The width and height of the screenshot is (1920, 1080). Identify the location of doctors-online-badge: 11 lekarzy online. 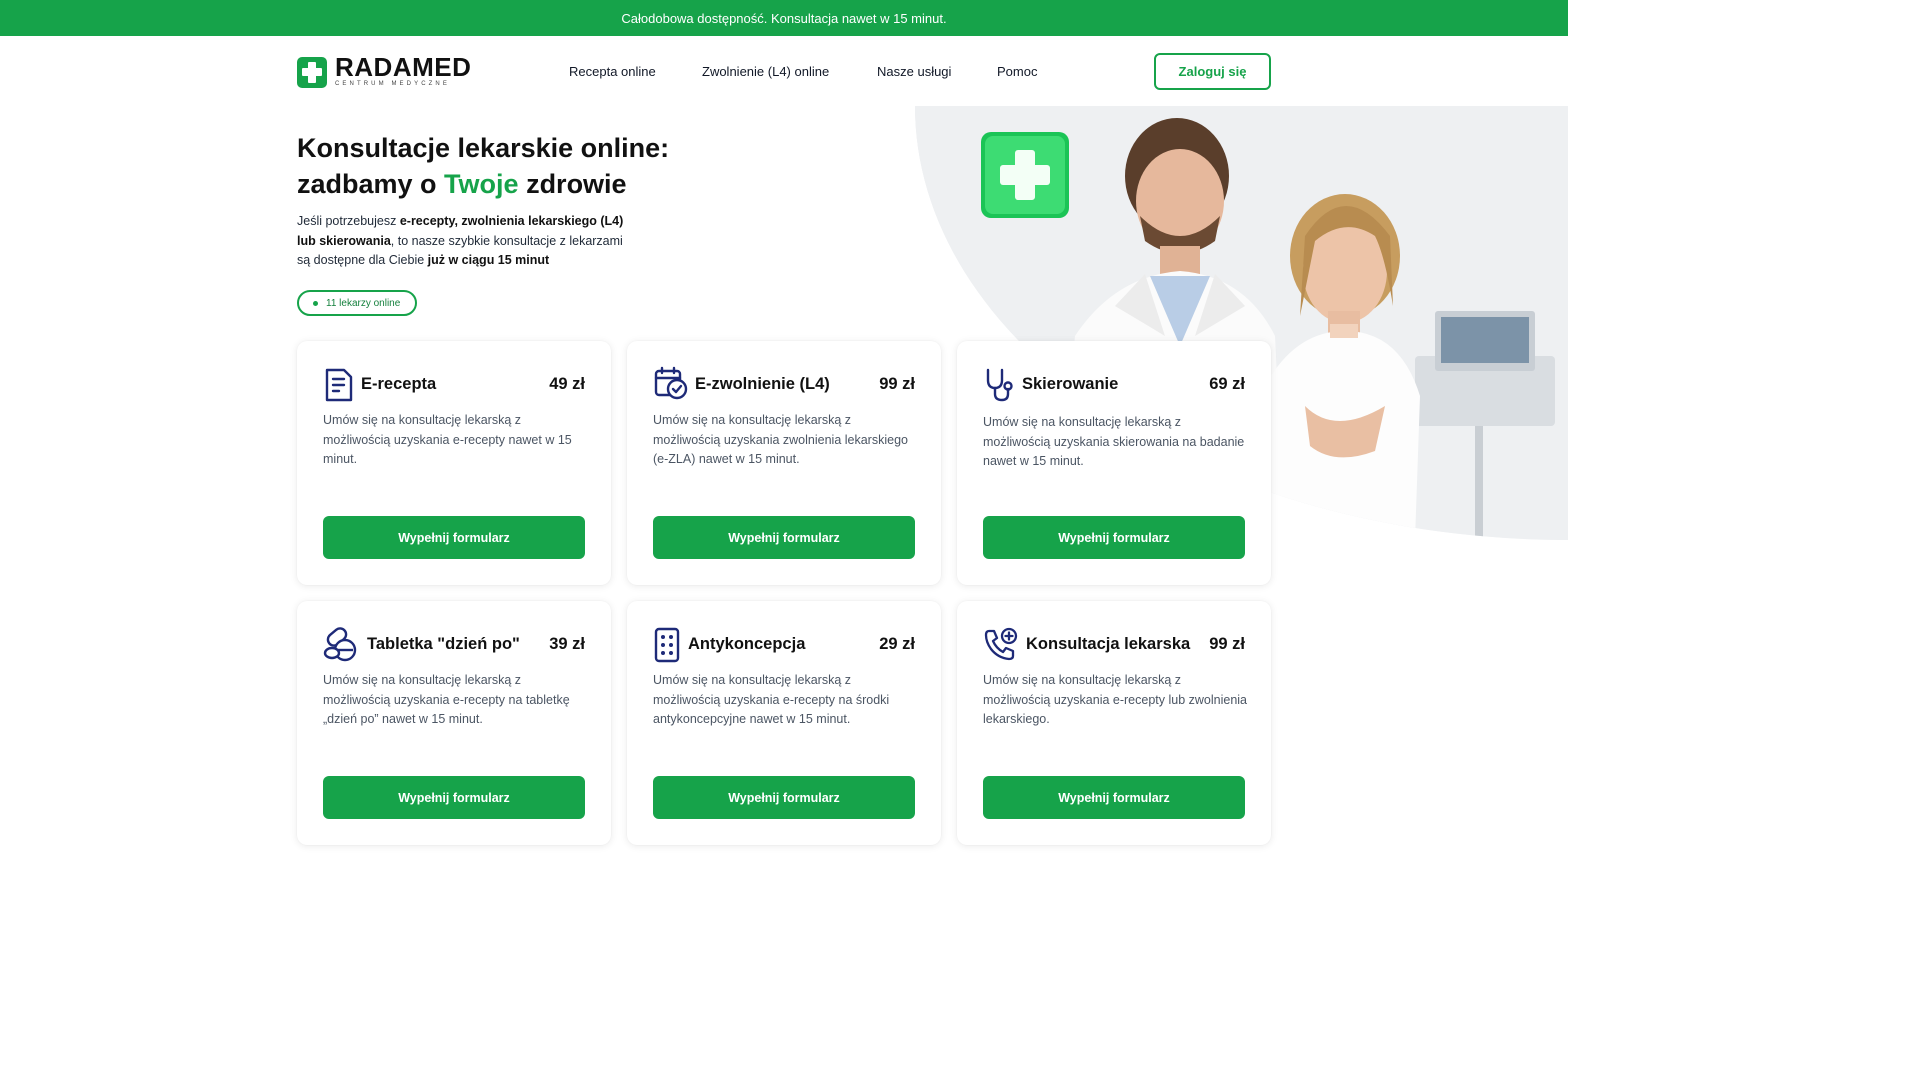
(357, 303).